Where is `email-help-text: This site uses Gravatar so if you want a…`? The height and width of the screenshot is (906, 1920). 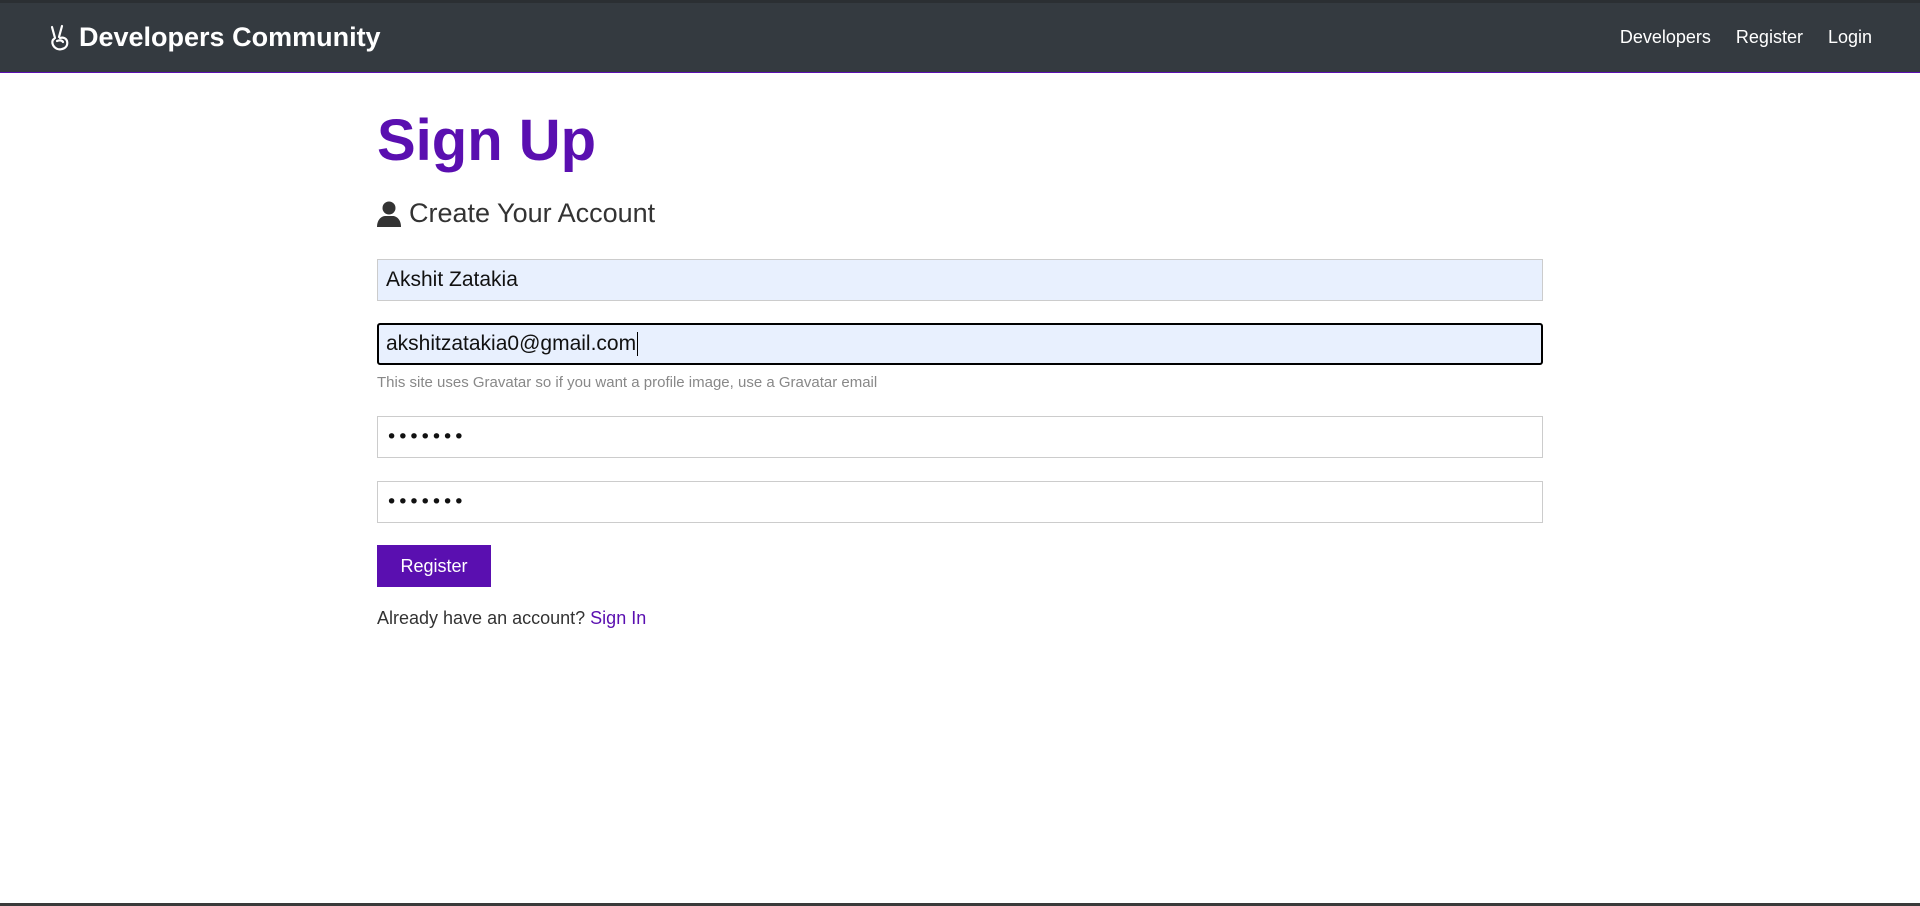 email-help-text: This site uses Gravatar so if you want a… is located at coordinates (627, 382).